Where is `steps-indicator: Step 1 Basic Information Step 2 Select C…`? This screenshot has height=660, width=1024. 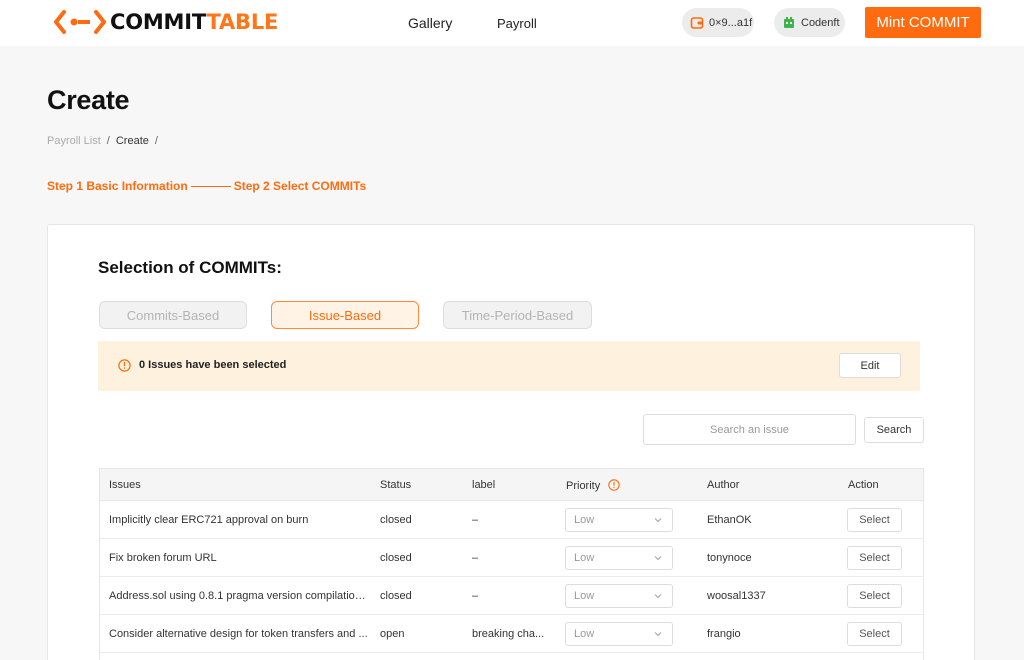
steps-indicator: Step 1 Basic Information Step 2 Select C… is located at coordinates (206, 186).